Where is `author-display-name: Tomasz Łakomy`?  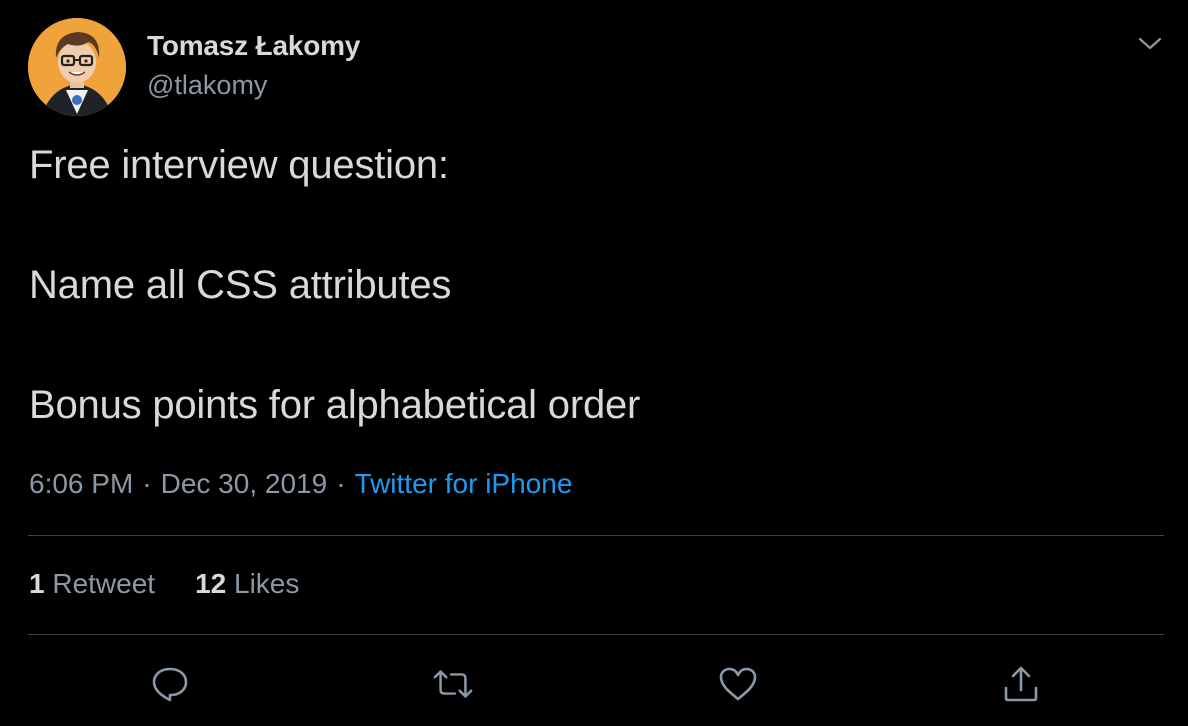 author-display-name: Tomasz Łakomy is located at coordinates (253, 46).